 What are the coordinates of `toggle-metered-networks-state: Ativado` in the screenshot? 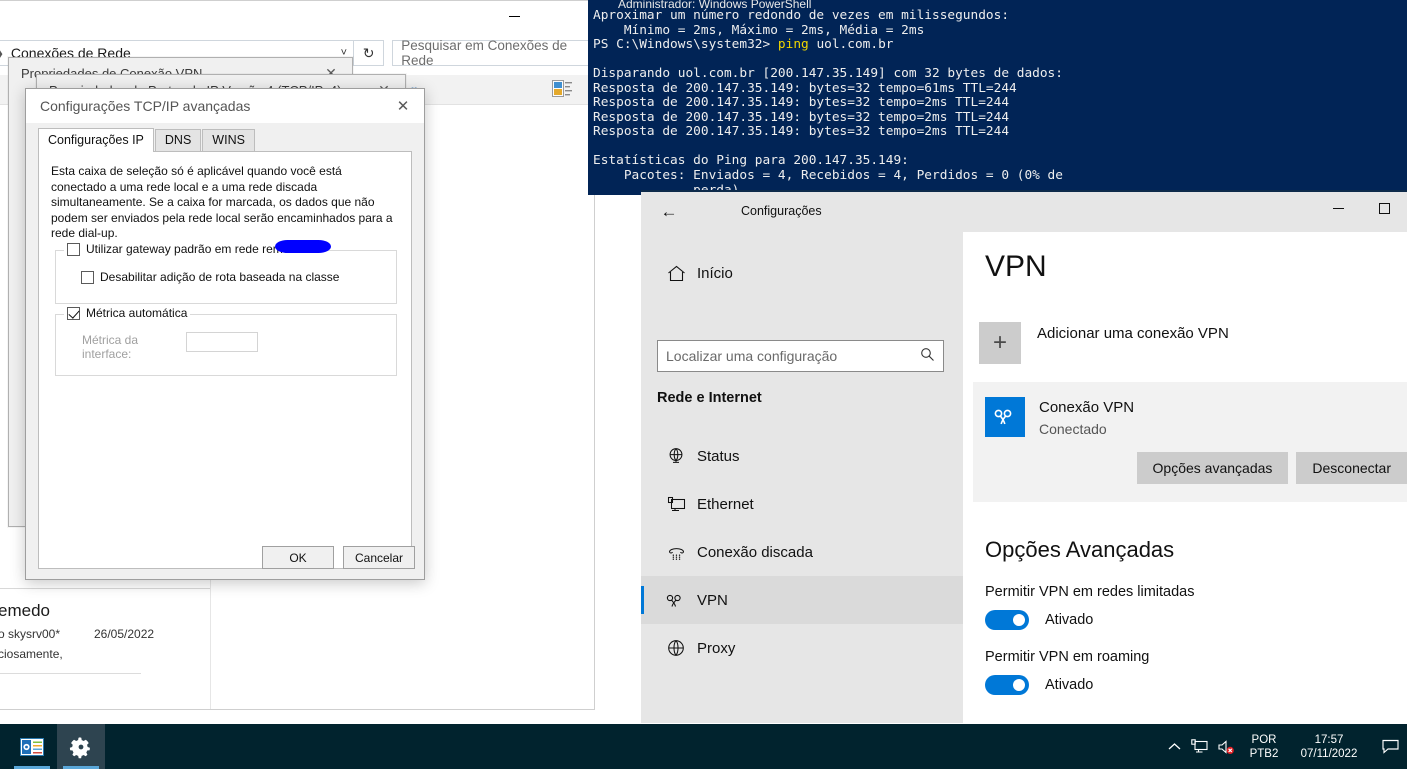 It's located at (1069, 620).